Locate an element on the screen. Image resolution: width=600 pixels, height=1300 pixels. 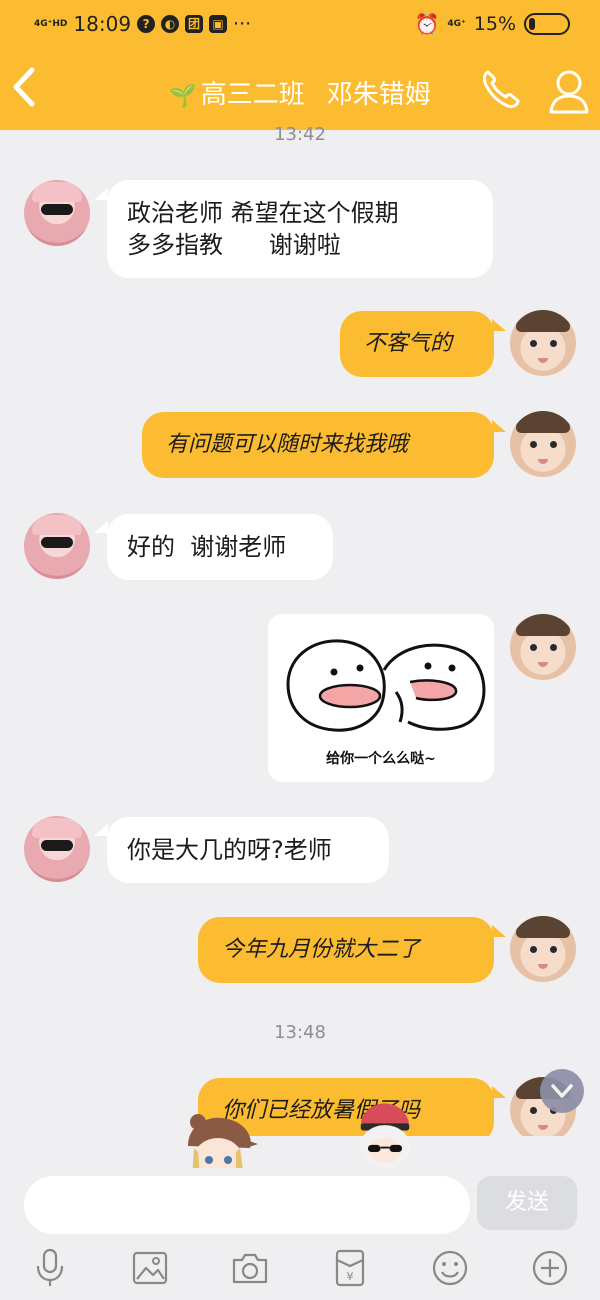
microphone-icon is located at coordinates (50, 1268).